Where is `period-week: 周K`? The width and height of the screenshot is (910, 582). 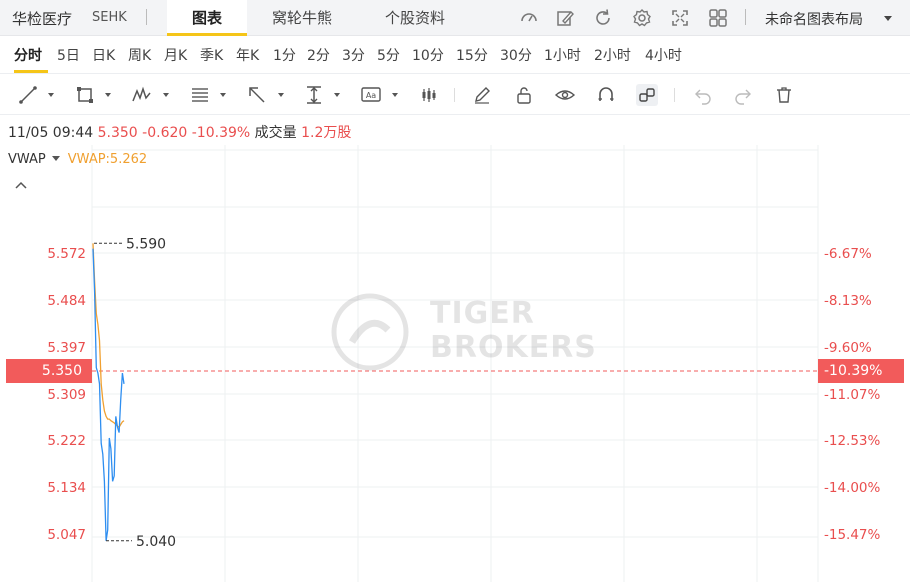 period-week: 周K is located at coordinates (139, 55).